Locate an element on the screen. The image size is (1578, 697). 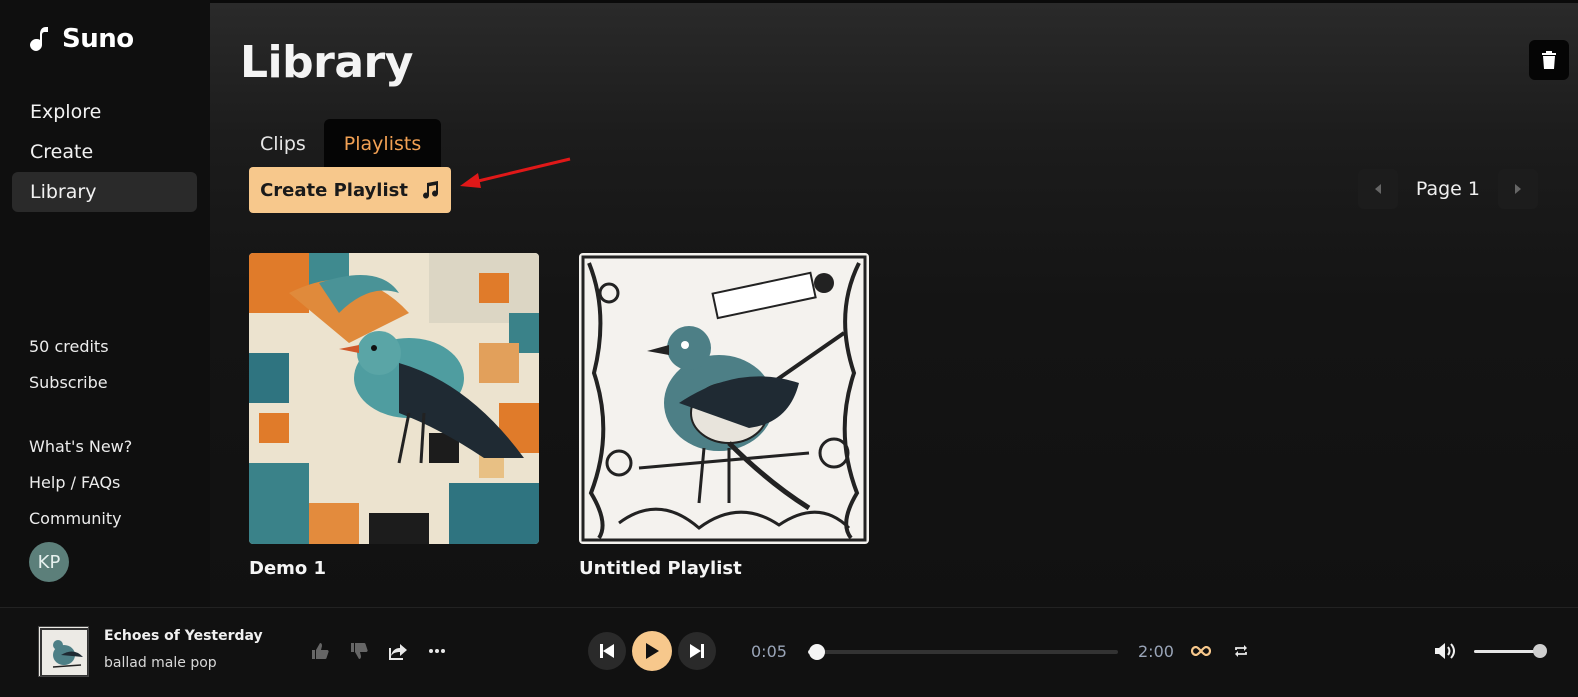
elapsed-time: 0:05 is located at coordinates (769, 651).